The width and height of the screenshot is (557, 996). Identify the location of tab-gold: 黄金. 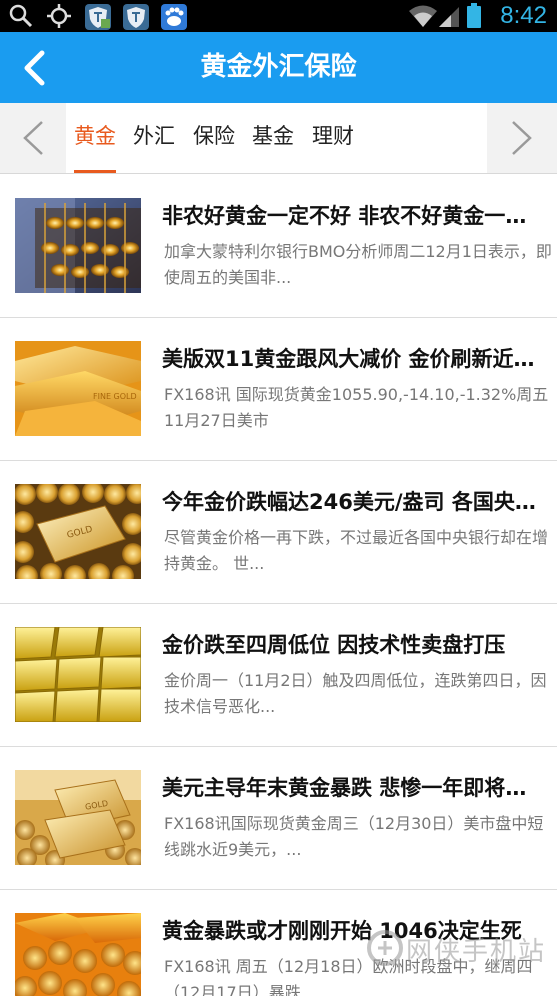
(95, 138).